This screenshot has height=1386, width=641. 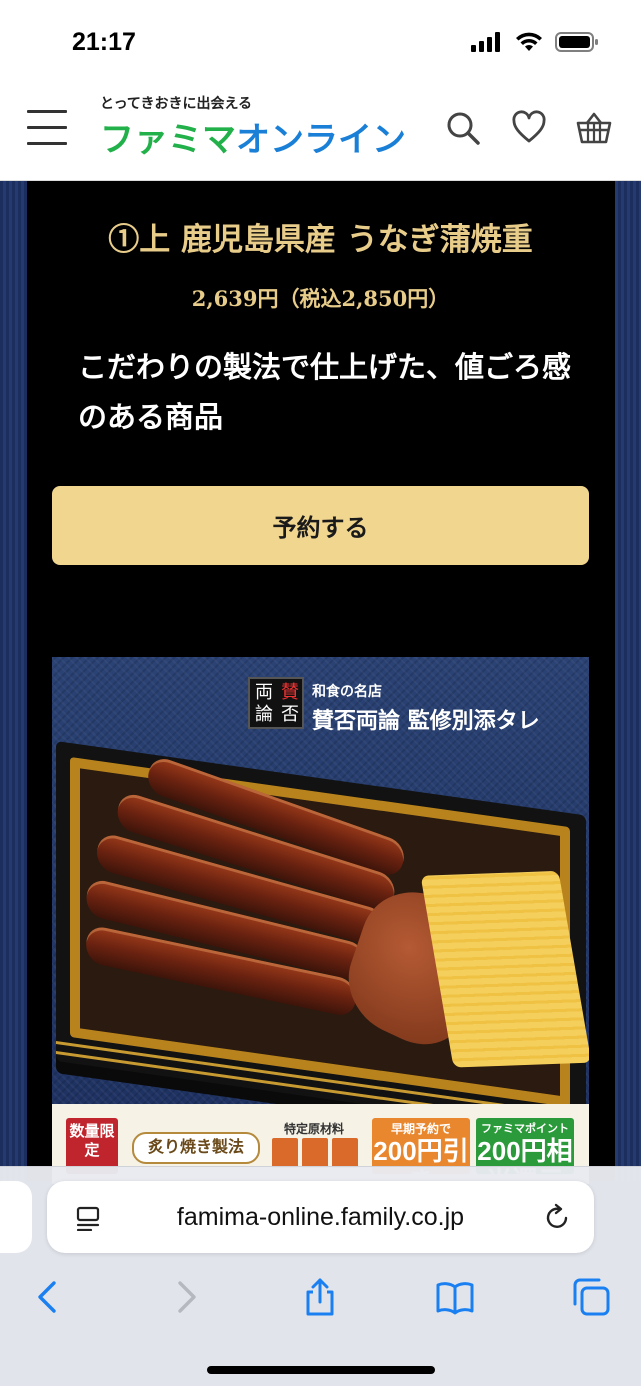 What do you see at coordinates (176, 103) in the screenshot?
I see `logo-tagline: とってきおきに出会える` at bounding box center [176, 103].